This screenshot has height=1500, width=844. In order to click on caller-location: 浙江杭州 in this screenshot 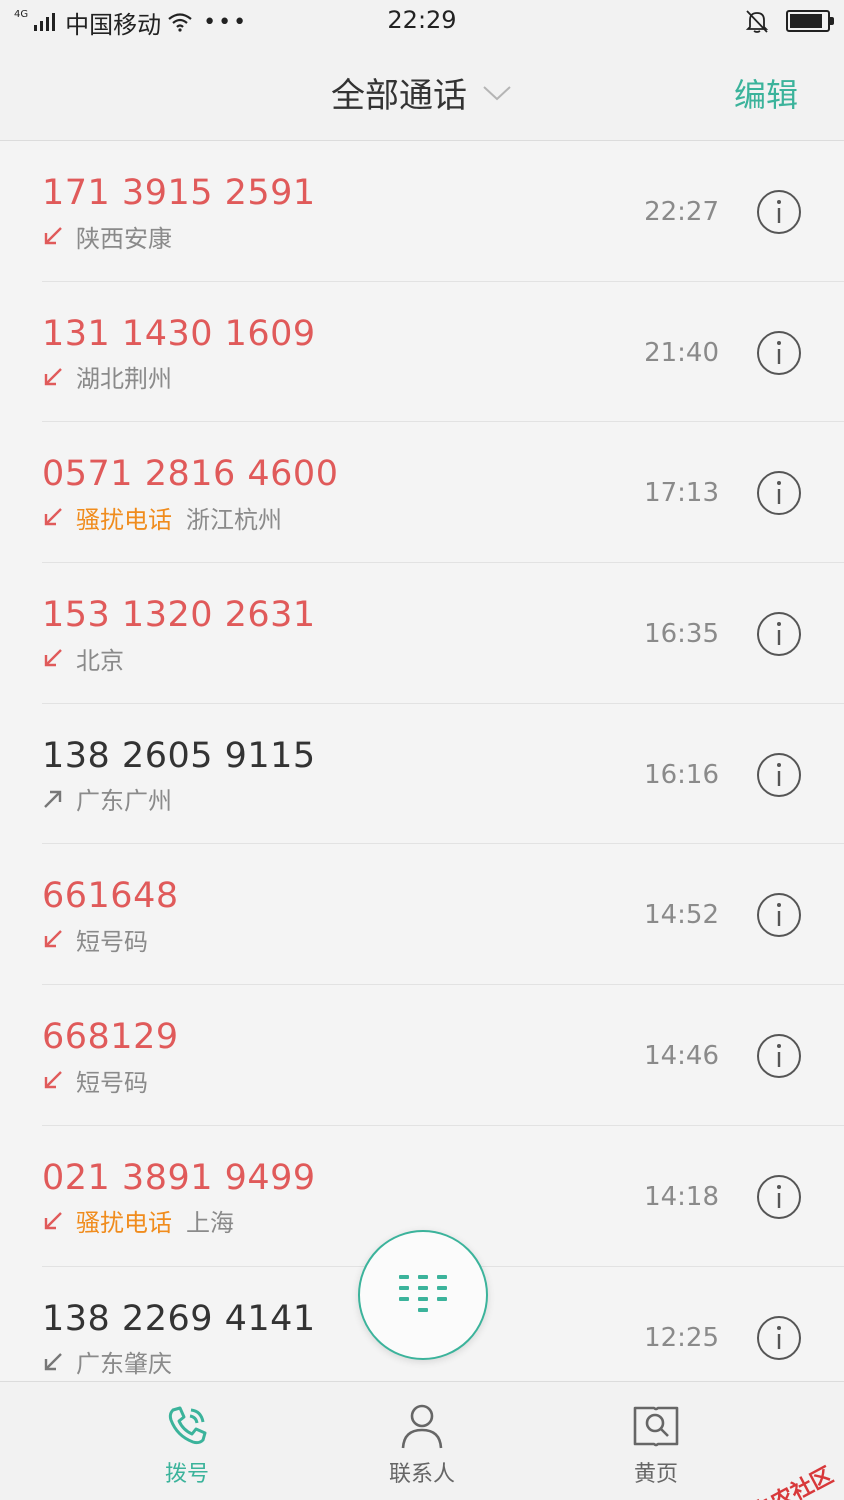, I will do `click(234, 519)`.